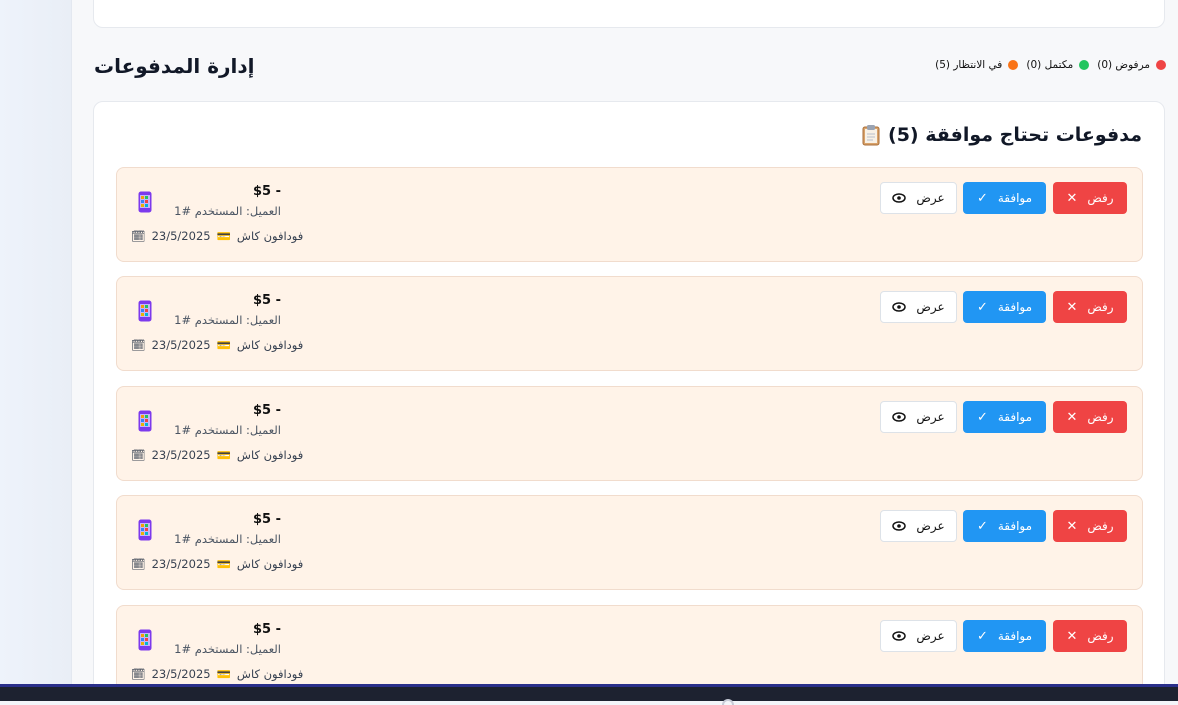  I want to click on sidebar, so click(36, 342).